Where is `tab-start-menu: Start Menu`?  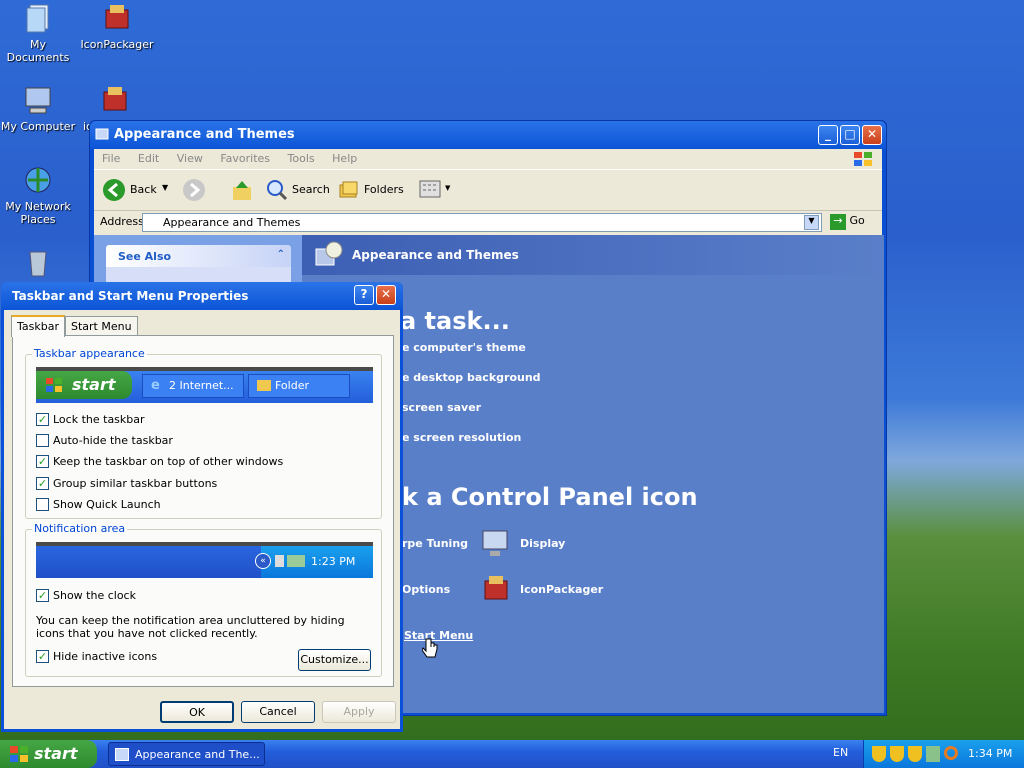
tab-start-menu: Start Menu is located at coordinates (101, 326).